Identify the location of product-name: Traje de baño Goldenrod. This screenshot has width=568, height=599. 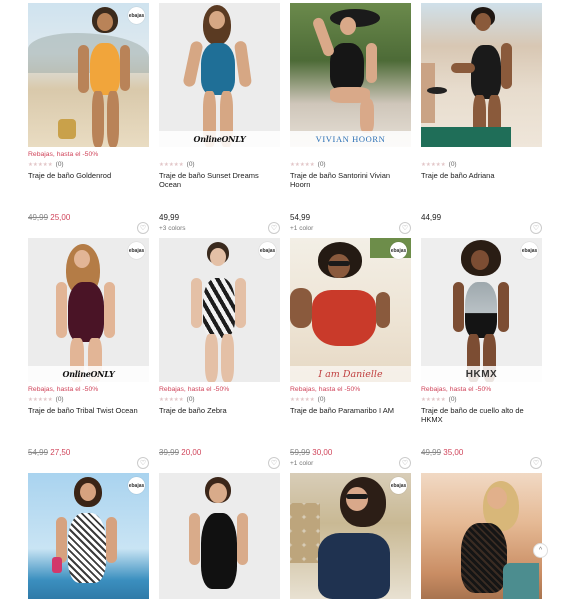
(87, 175).